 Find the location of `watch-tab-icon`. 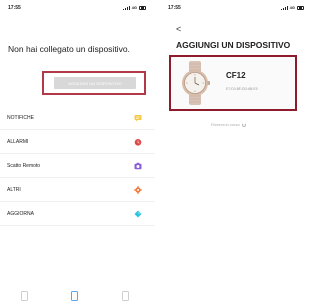

watch-tab-icon is located at coordinates (74, 296).